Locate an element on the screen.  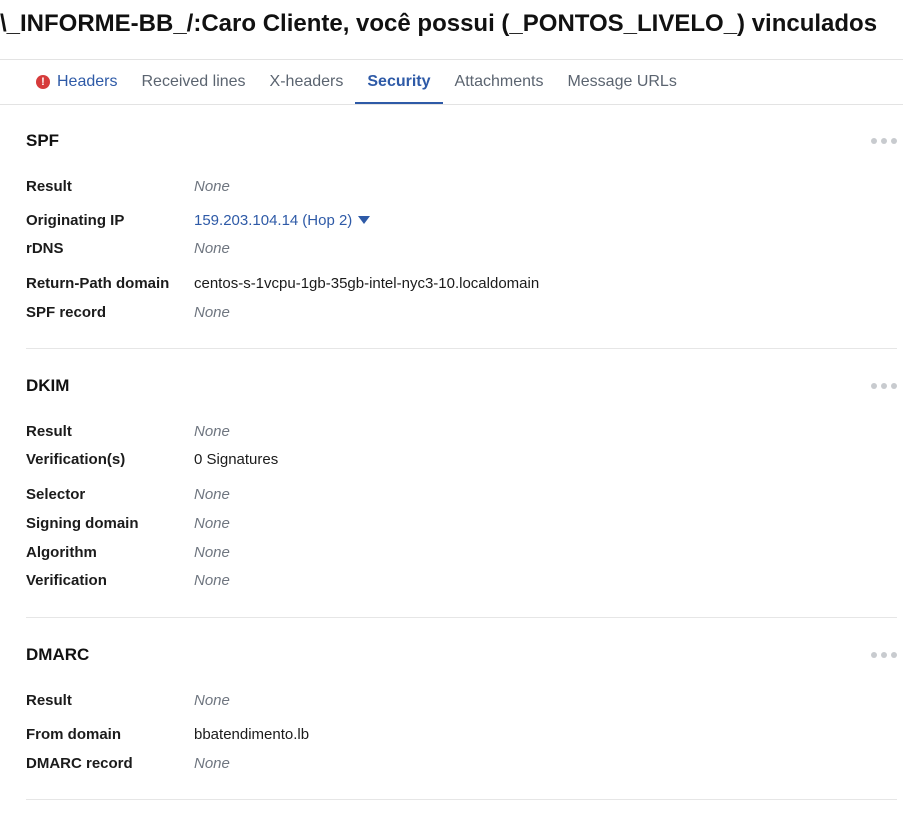
spf-section-divider is located at coordinates (461, 348).